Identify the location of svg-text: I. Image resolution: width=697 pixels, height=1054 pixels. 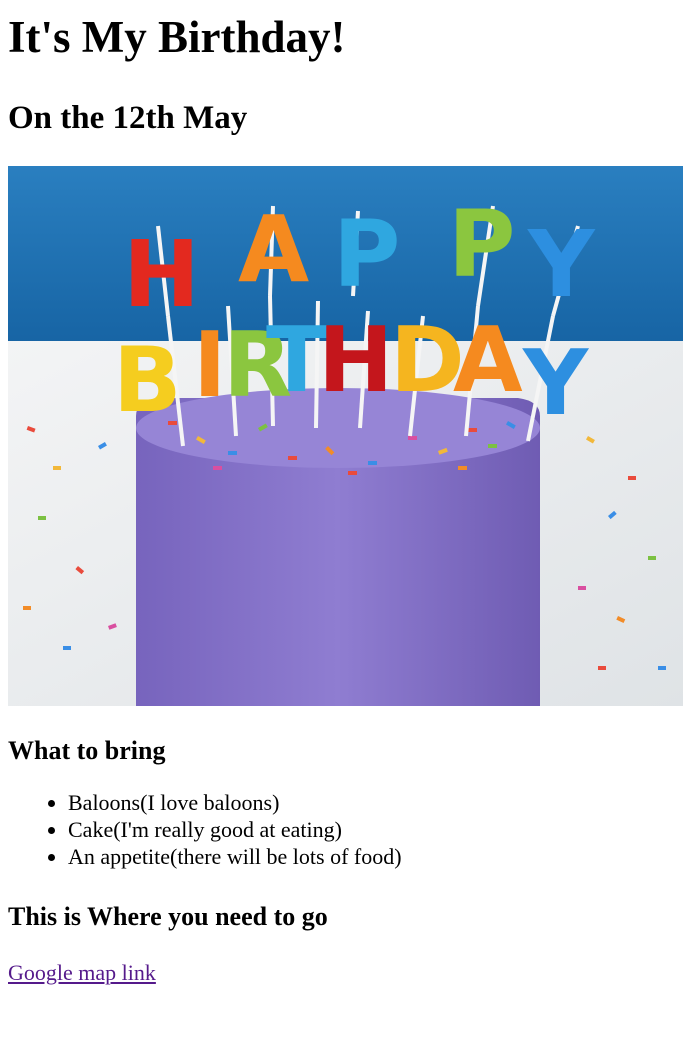
(210, 365).